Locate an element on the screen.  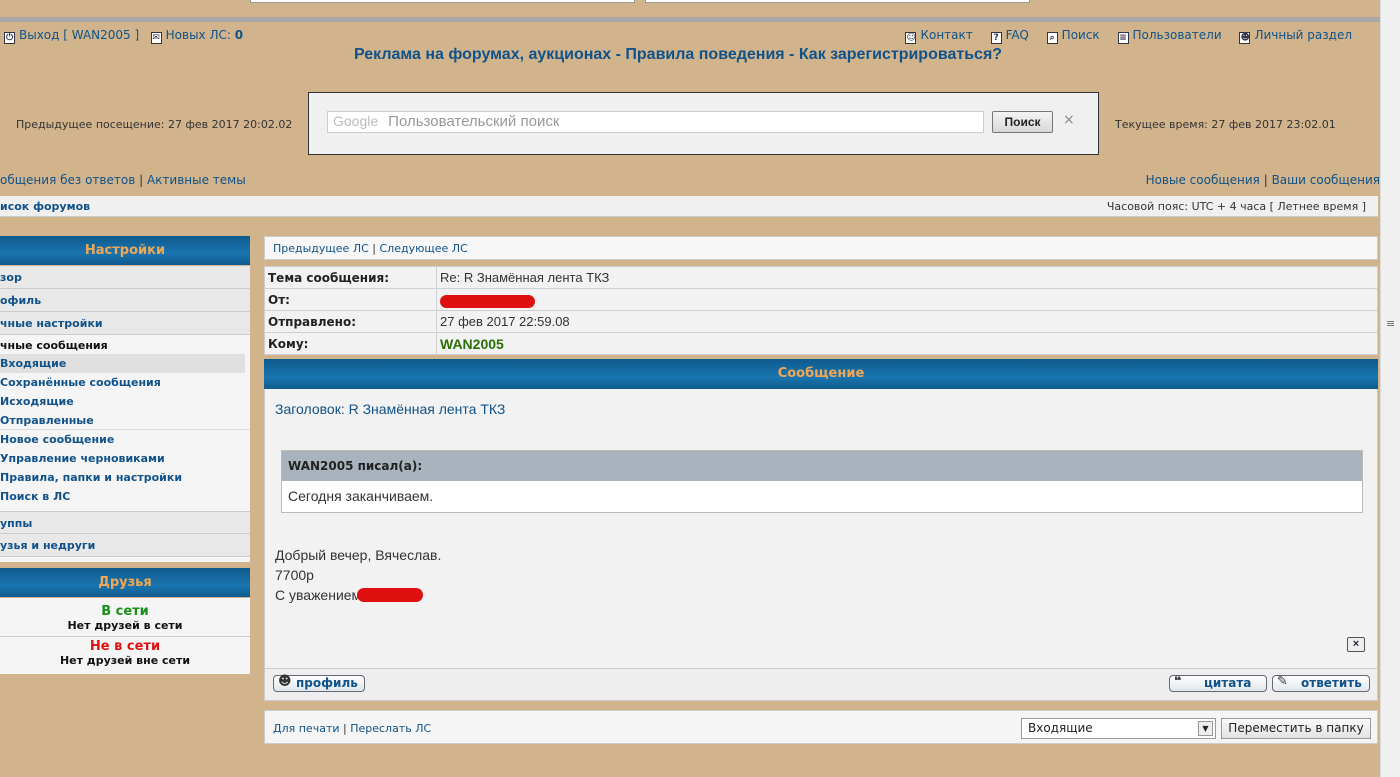
google-search-box: Google Пользовательский поиск Поиск × is located at coordinates (703, 123).